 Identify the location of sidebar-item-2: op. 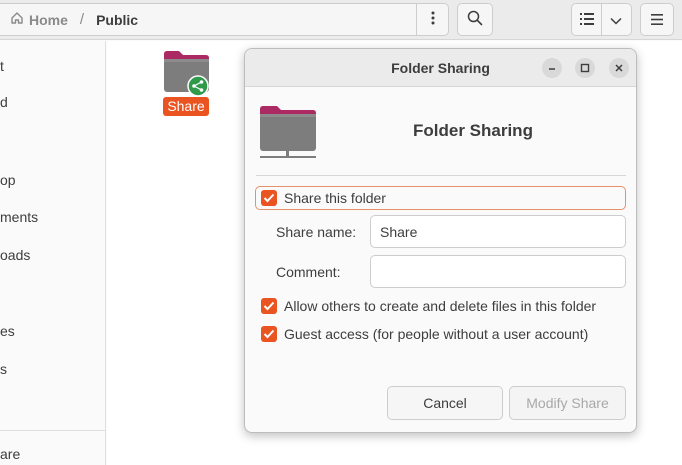
(8, 180).